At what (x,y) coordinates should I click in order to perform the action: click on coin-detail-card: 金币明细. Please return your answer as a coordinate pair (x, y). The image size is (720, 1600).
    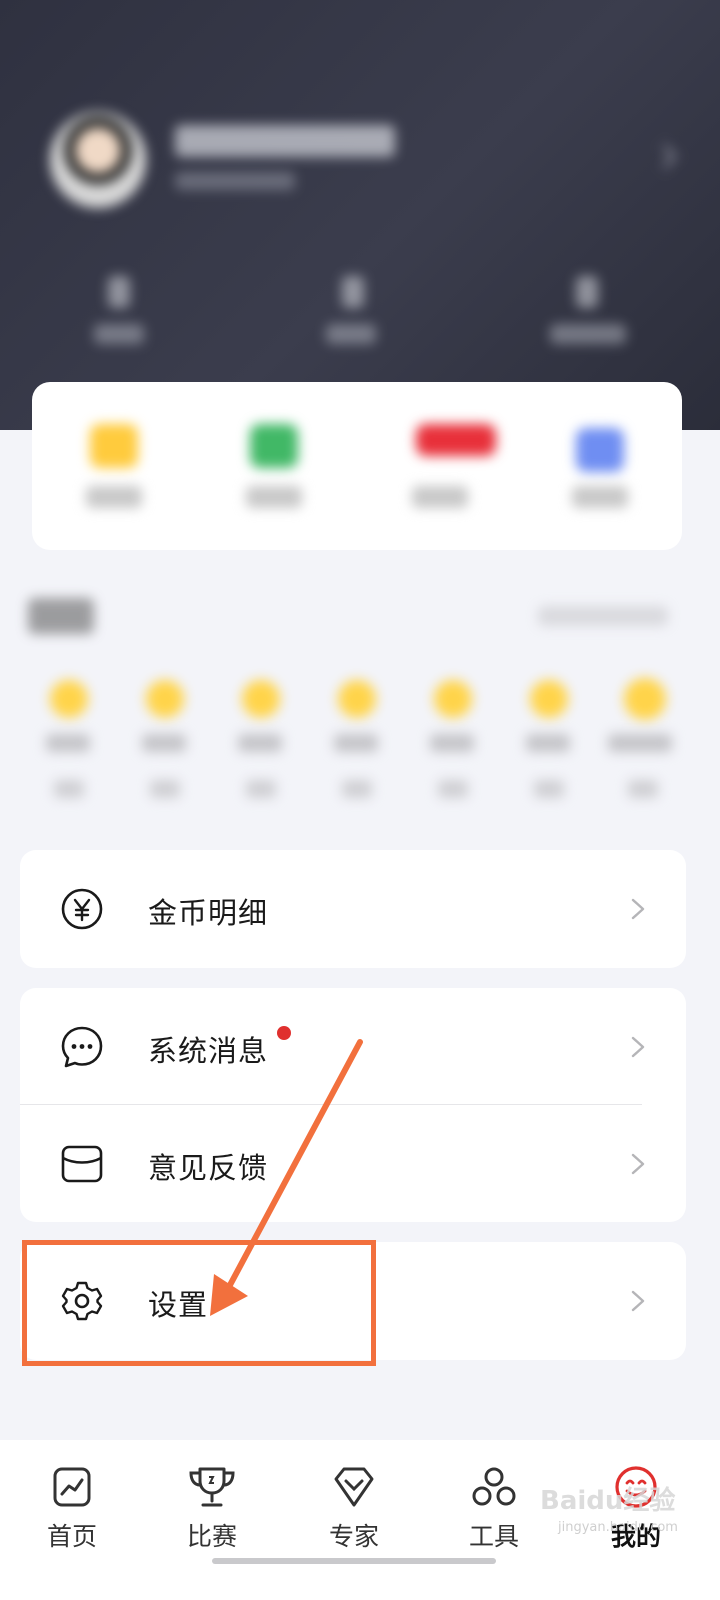
    Looking at the image, I should click on (353, 909).